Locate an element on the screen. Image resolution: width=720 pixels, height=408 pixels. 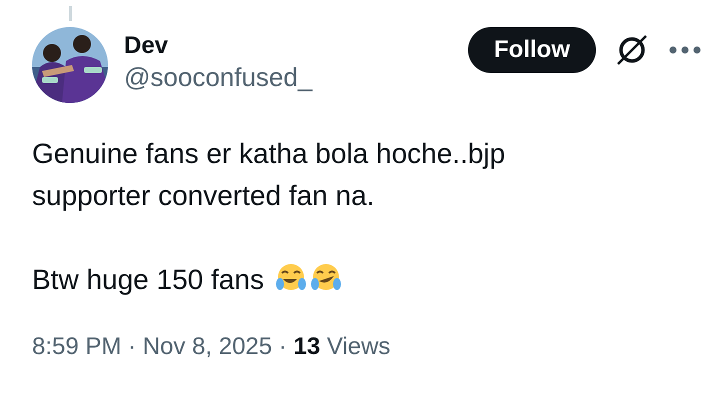
author-name: Dev is located at coordinates (218, 46).